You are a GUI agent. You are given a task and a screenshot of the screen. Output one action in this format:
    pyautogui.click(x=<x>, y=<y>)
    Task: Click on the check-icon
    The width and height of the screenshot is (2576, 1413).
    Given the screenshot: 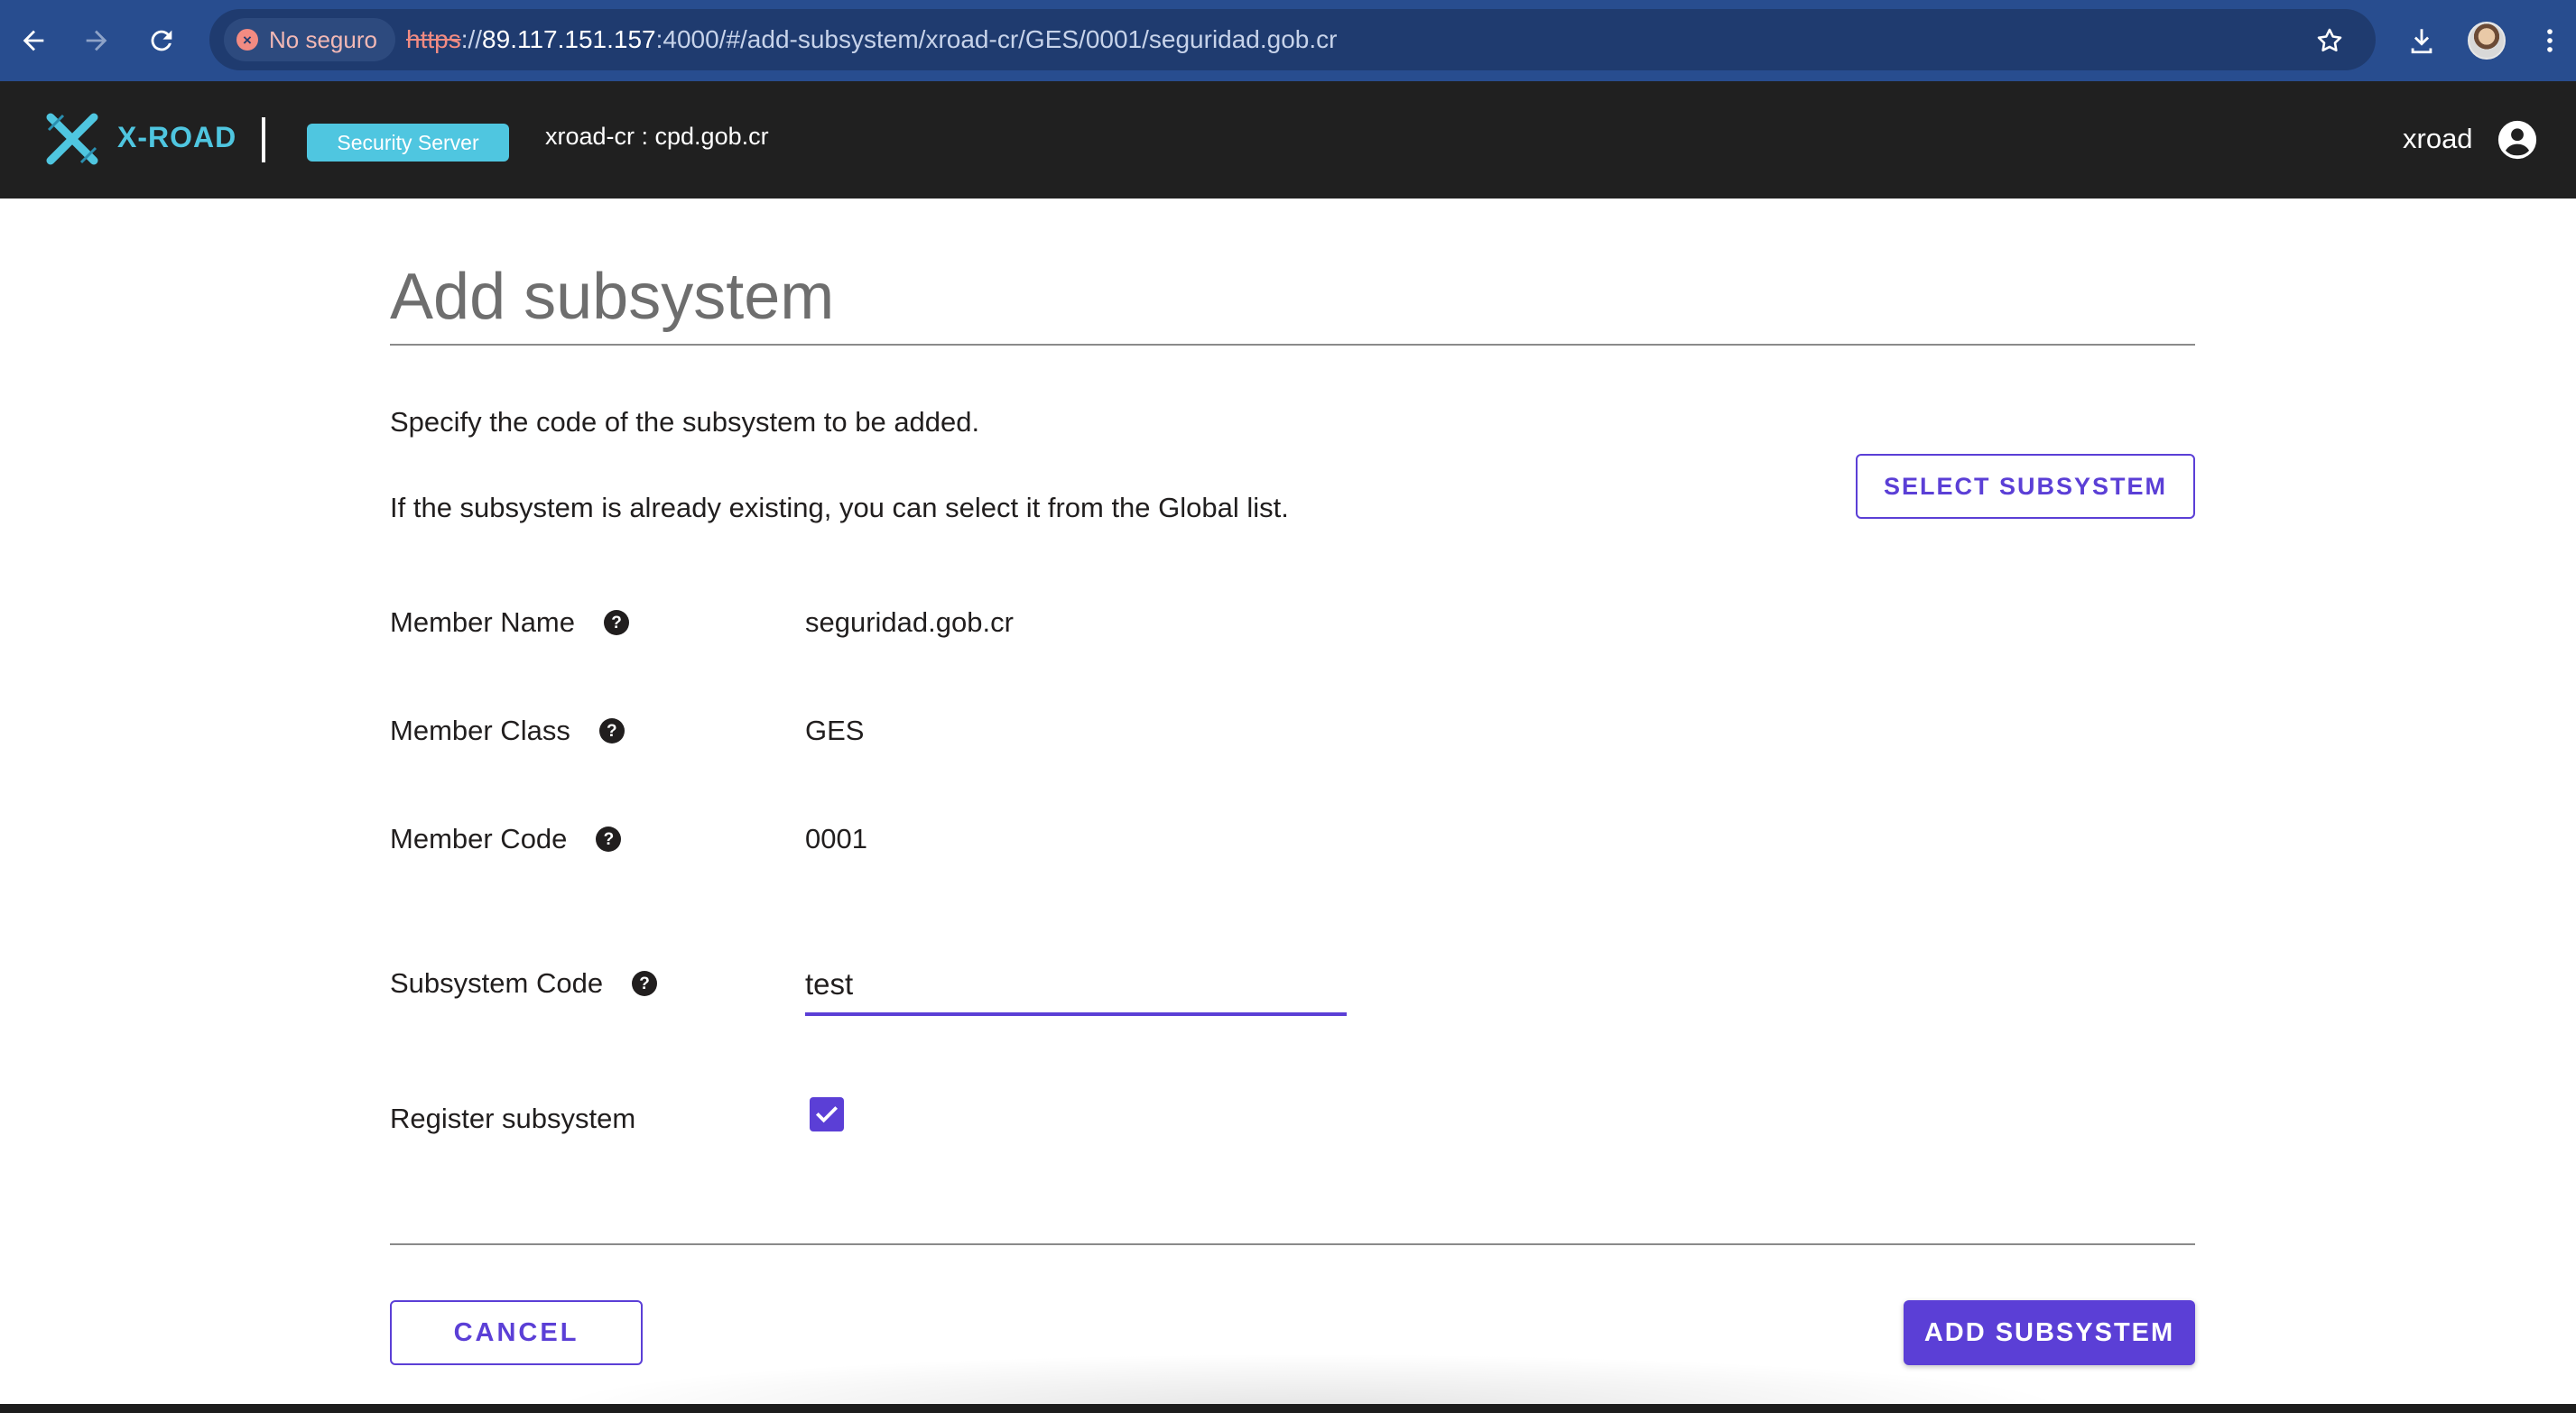 What is the action you would take?
    pyautogui.click(x=827, y=1114)
    